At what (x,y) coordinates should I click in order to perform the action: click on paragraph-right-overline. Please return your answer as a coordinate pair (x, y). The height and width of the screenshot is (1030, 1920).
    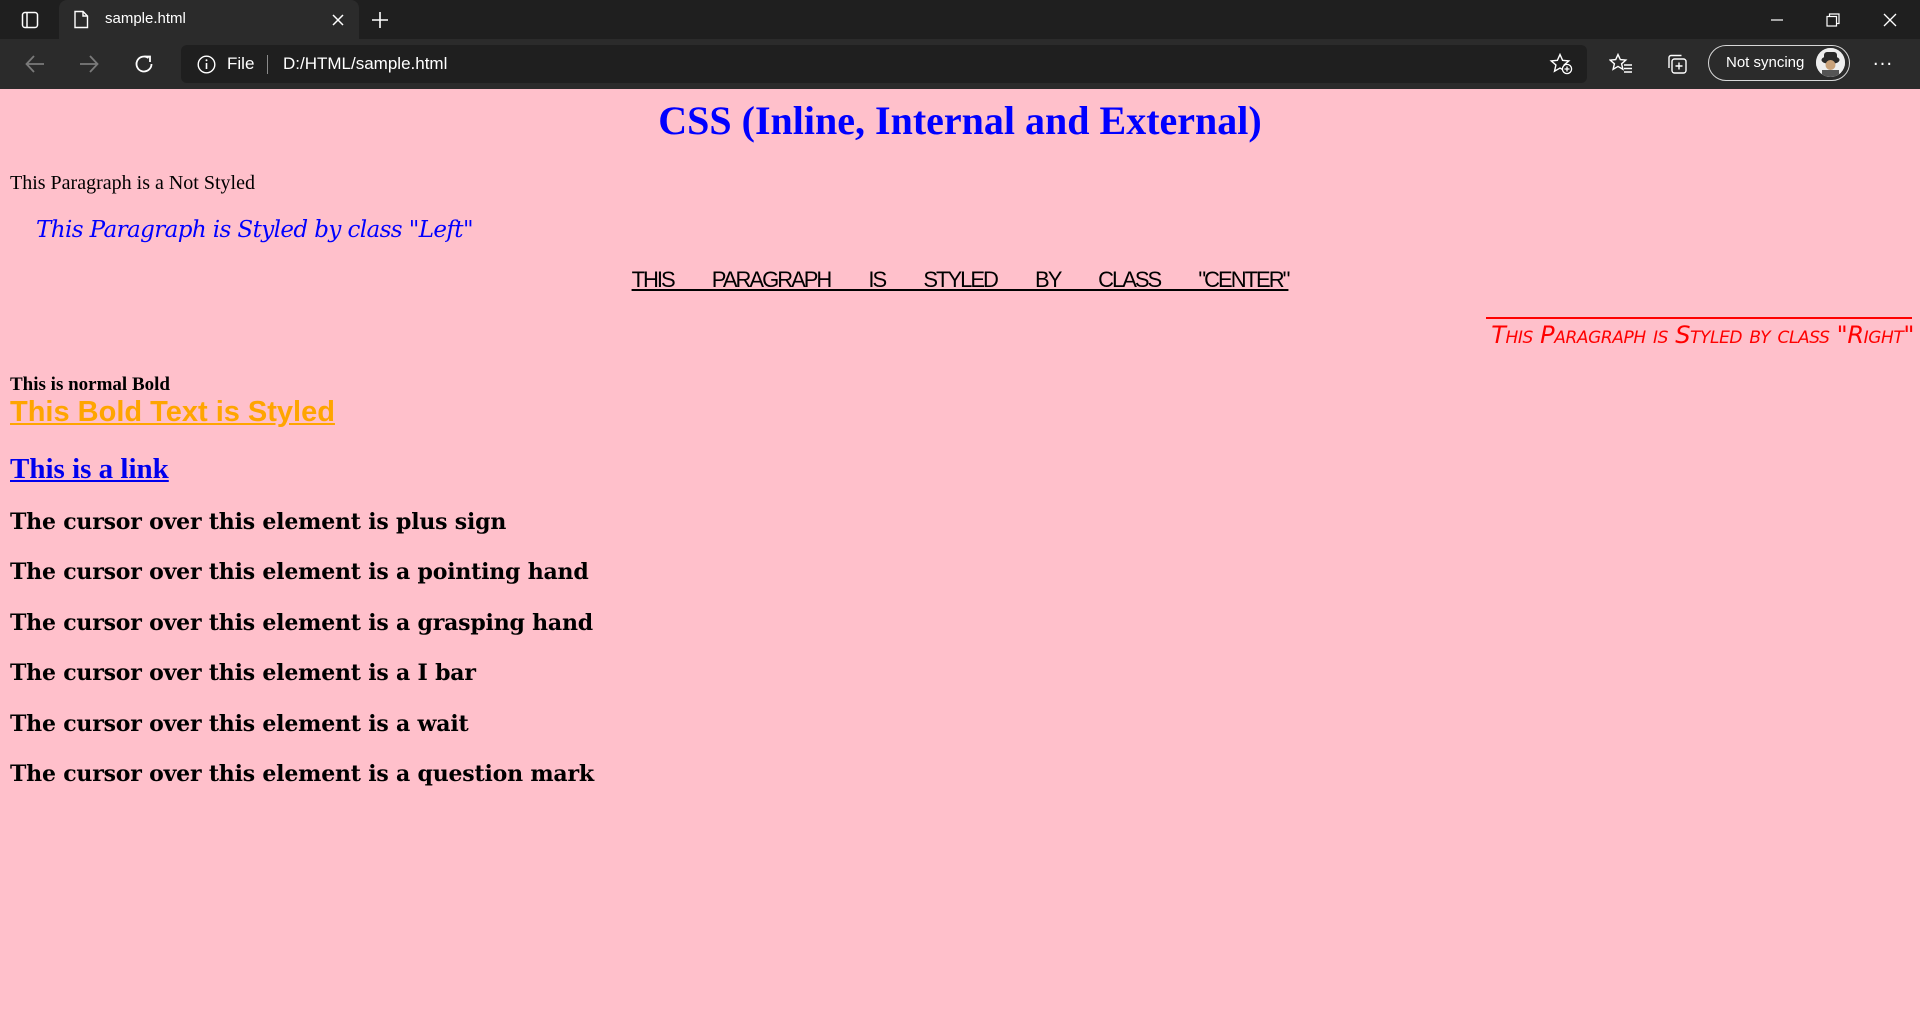
    Looking at the image, I should click on (1699, 318).